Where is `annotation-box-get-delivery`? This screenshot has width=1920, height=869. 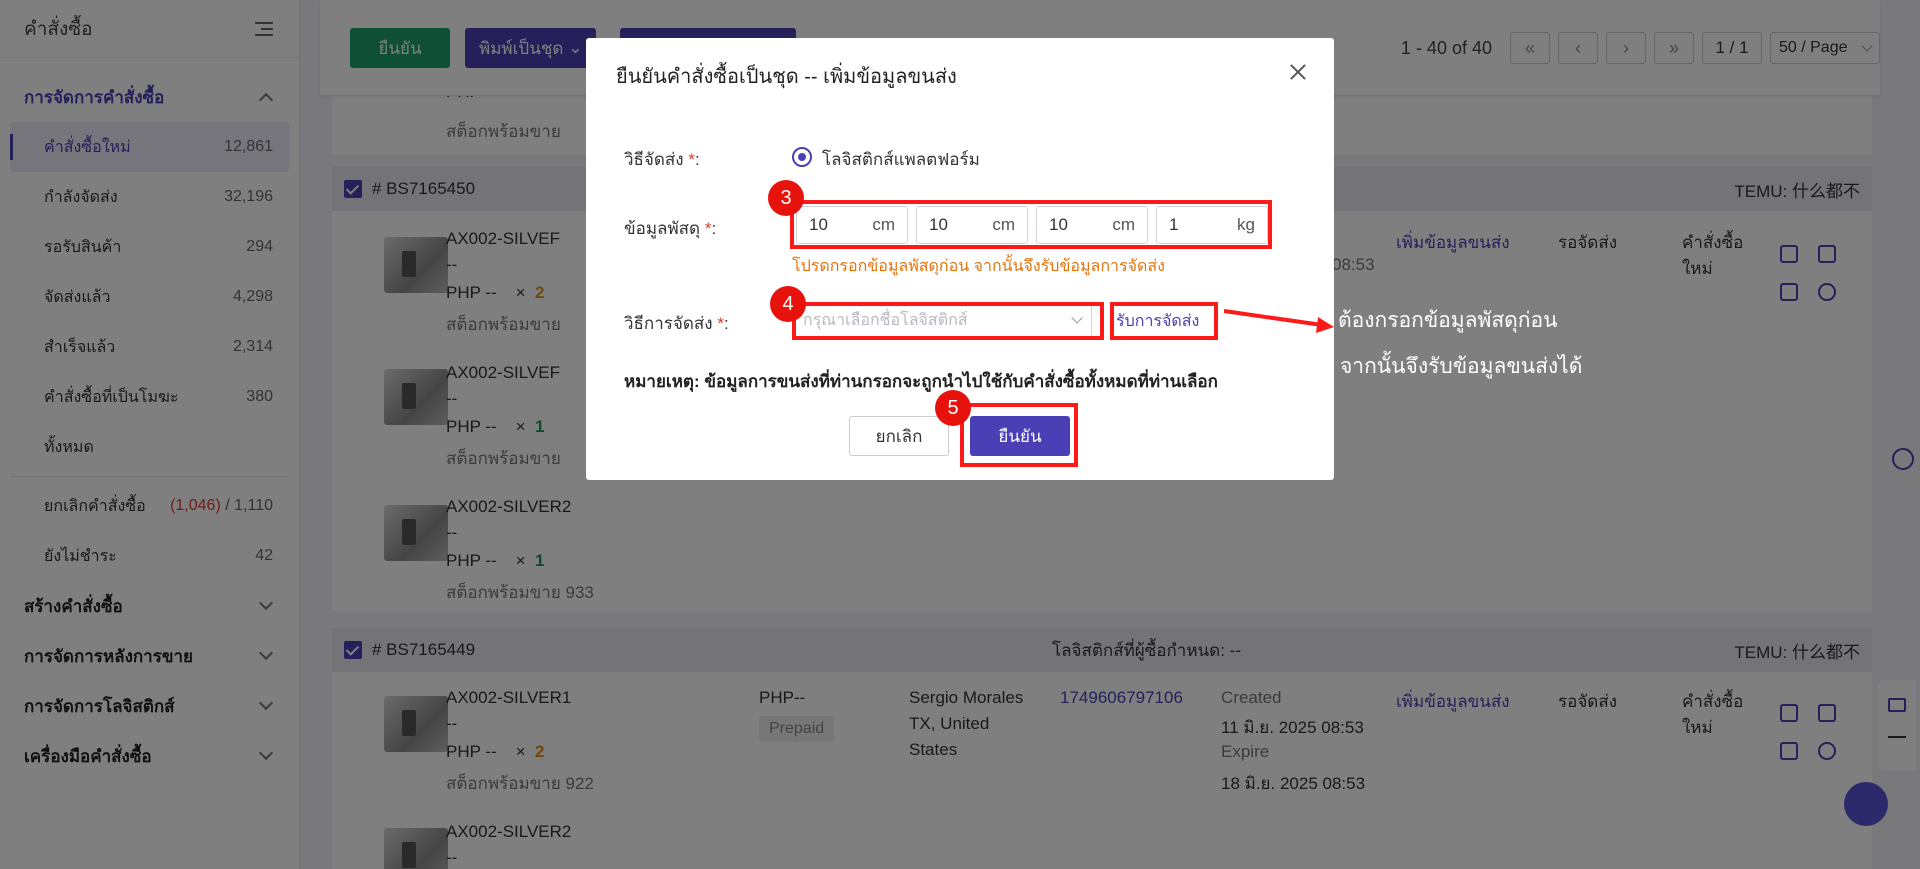 annotation-box-get-delivery is located at coordinates (1164, 321).